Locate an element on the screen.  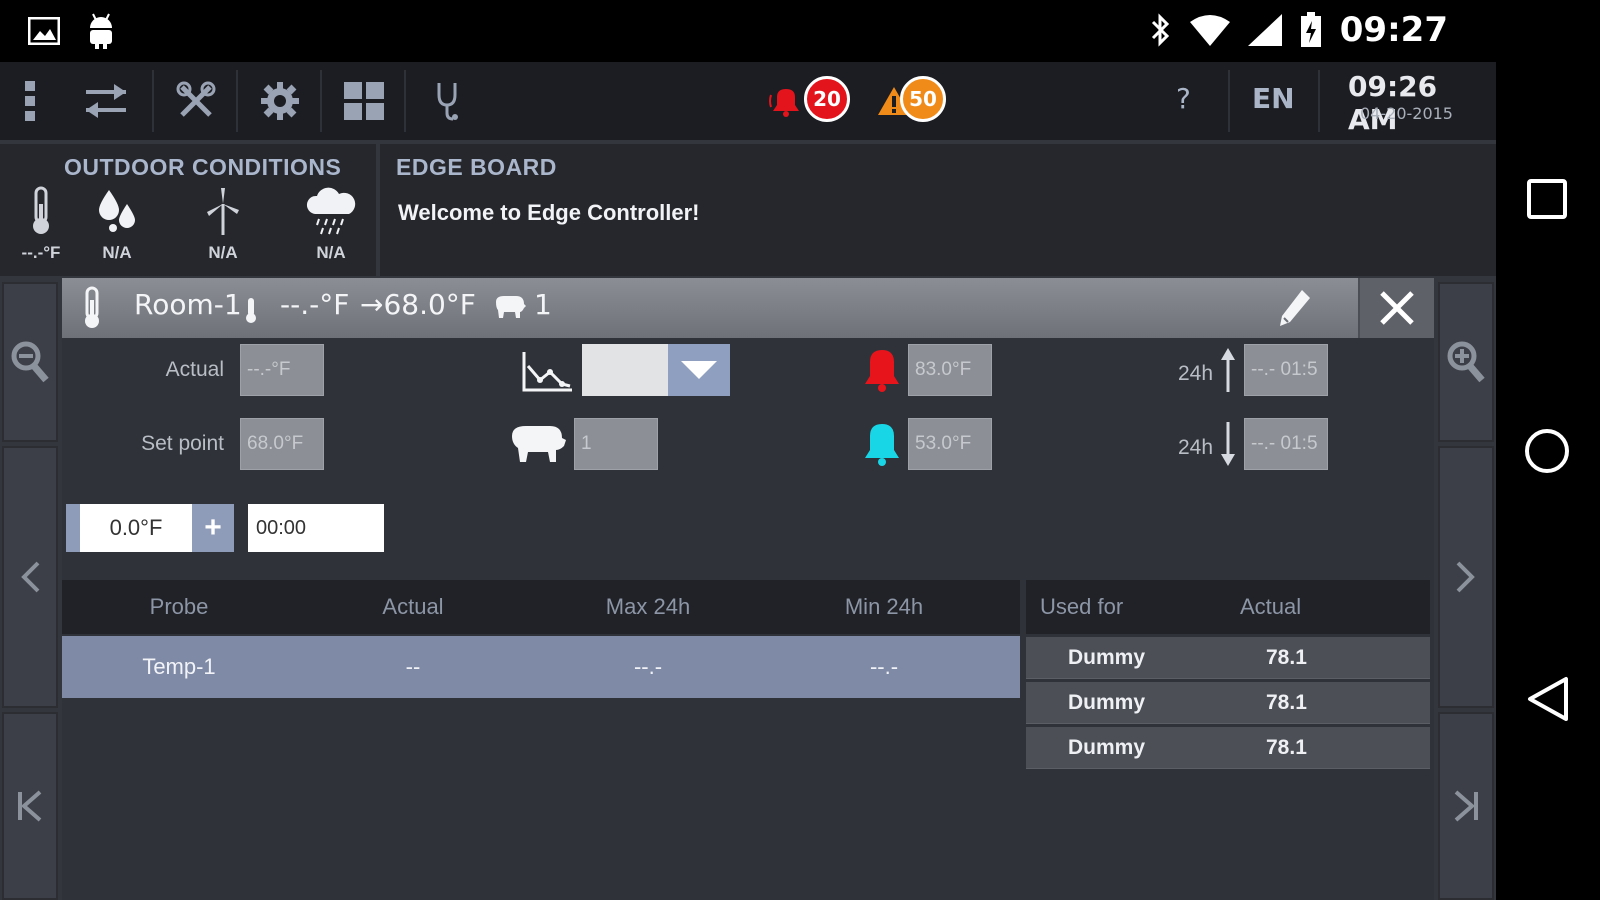
signal-icon is located at coordinates (1264, 30).